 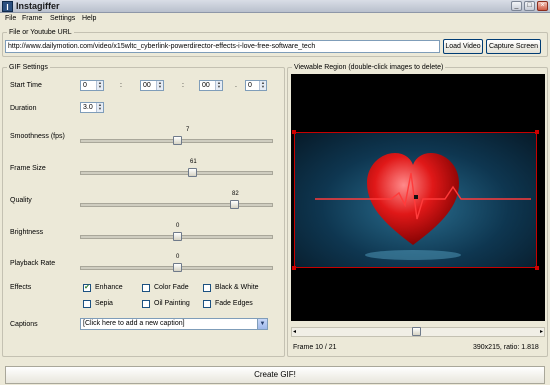 I want to click on start-ms-value: 0, so click(x=250, y=85).